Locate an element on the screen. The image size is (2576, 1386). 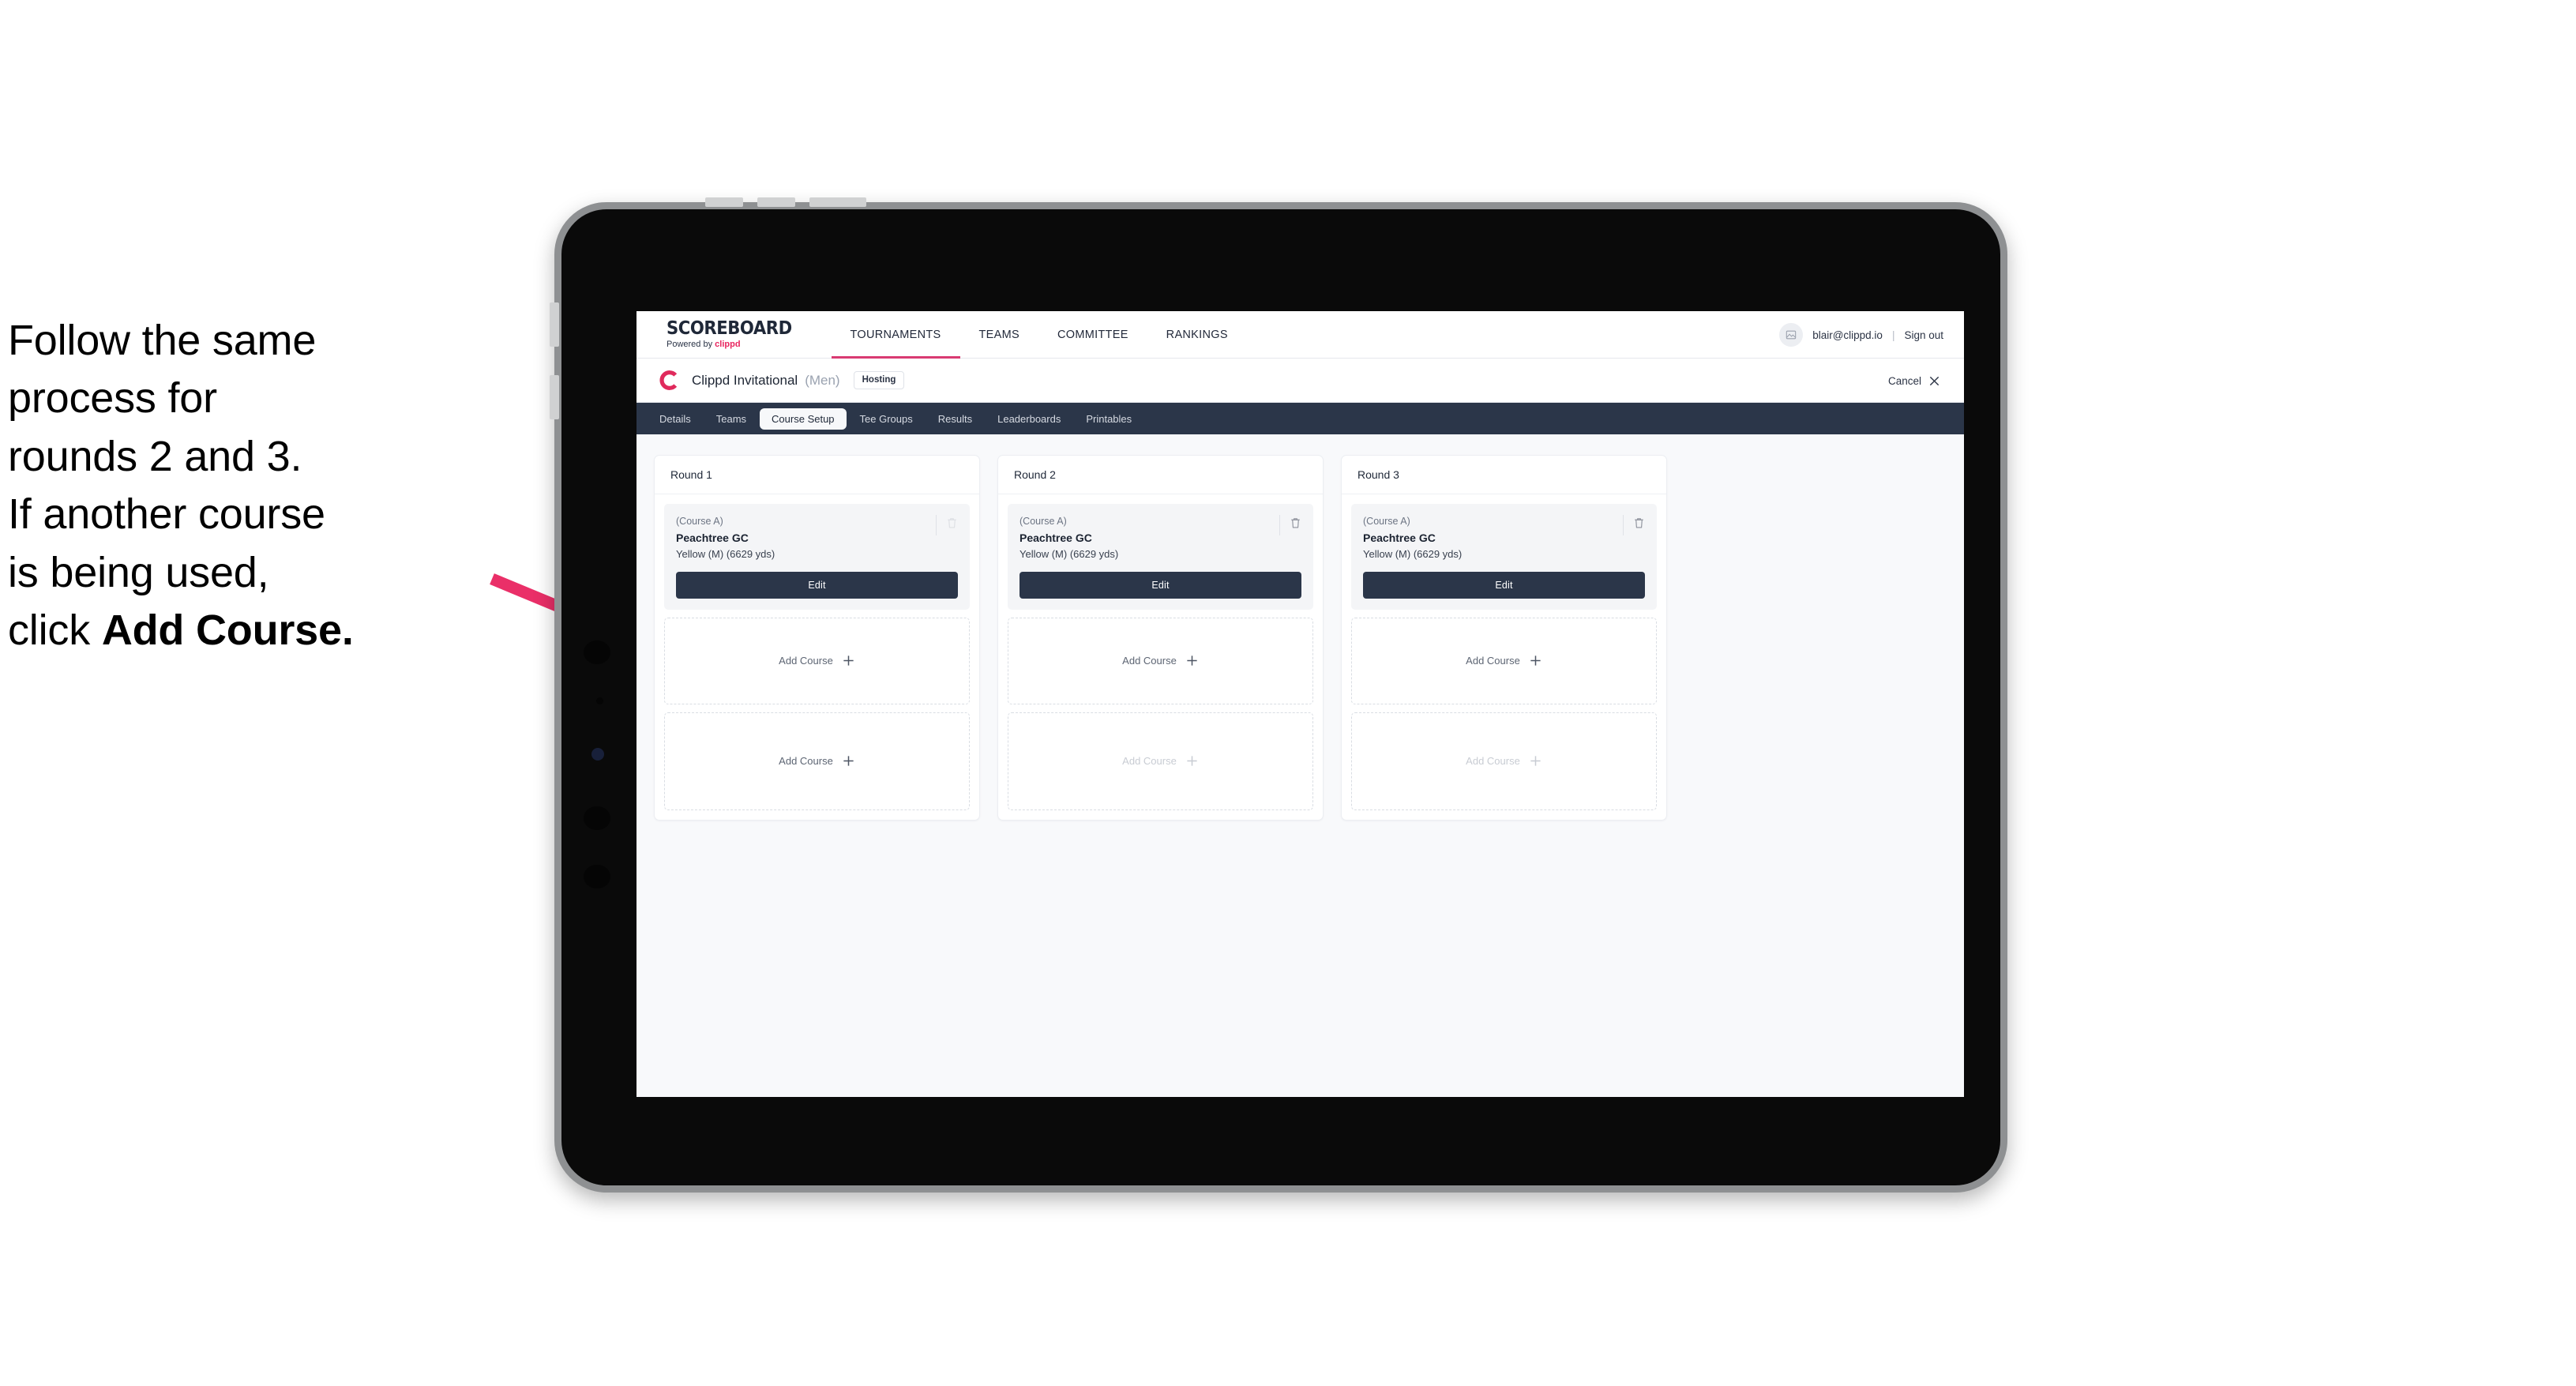
instruction-line: is being used, is located at coordinates (138, 572).